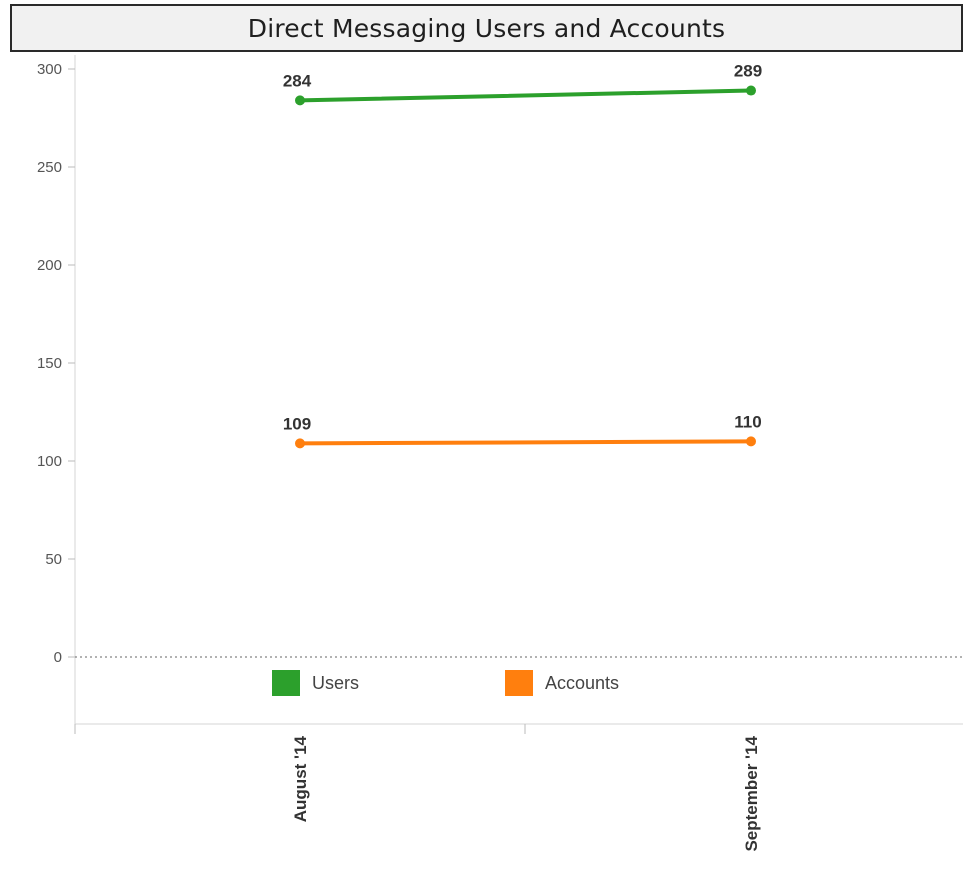 The width and height of the screenshot is (963, 887). I want to click on legend-item-accounts: Accounts, so click(562, 683).